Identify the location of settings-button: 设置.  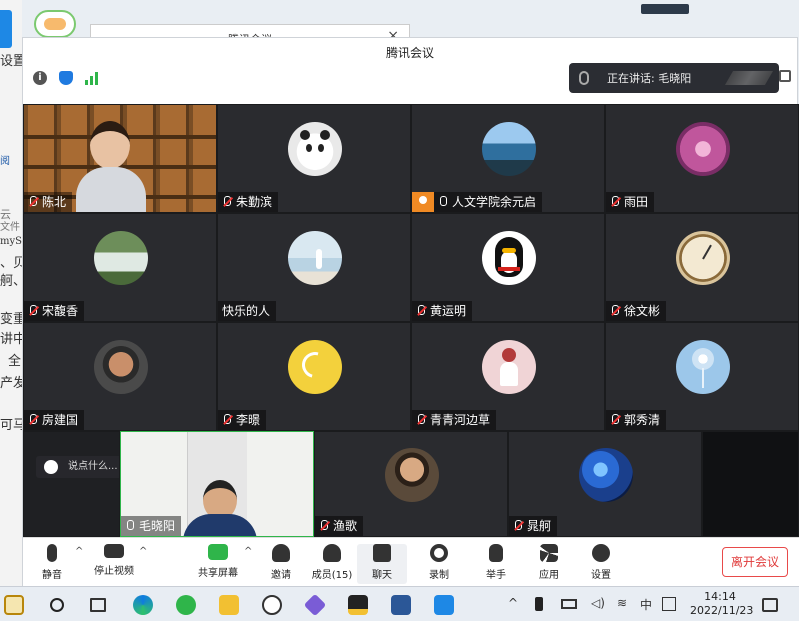
(601, 564).